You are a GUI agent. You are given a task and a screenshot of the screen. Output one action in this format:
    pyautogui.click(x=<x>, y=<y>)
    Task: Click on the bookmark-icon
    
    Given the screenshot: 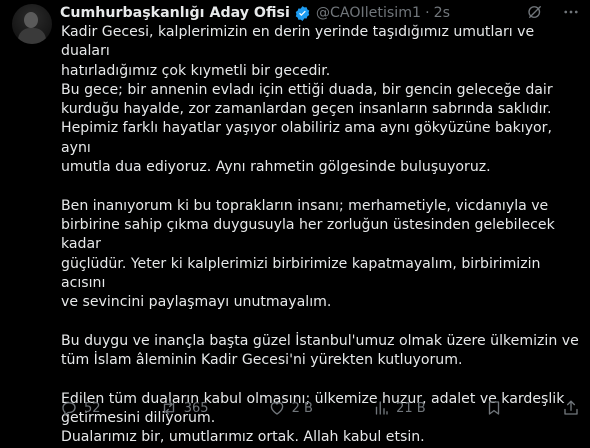 What is the action you would take?
    pyautogui.click(x=494, y=408)
    